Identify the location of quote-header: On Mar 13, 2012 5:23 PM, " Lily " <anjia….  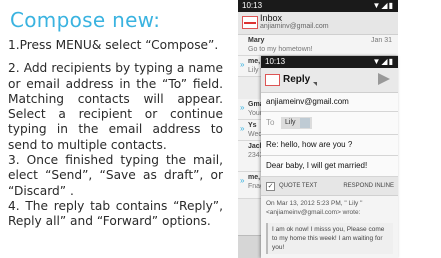
(314, 208).